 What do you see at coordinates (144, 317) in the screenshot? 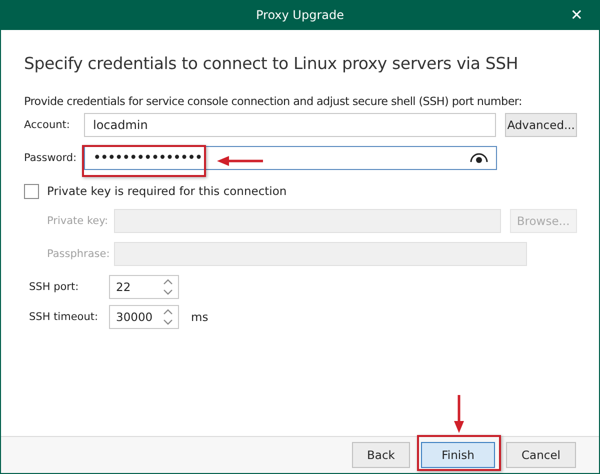
I see `timeout-spinbox: 30000` at bounding box center [144, 317].